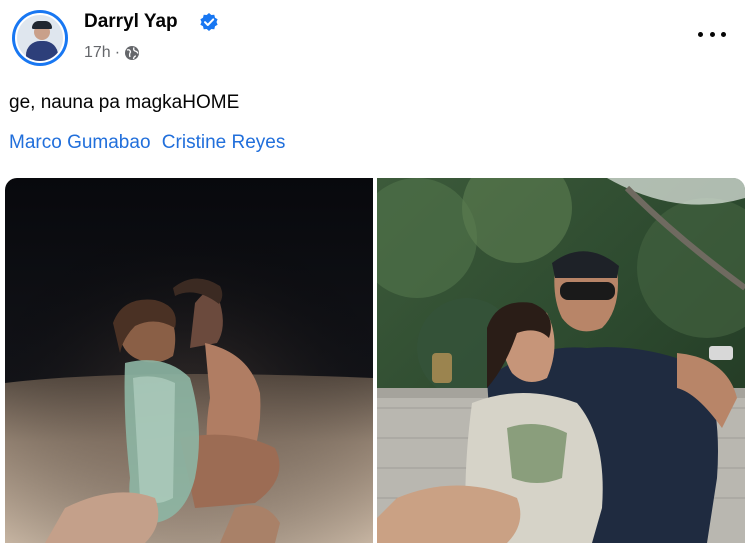  Describe the element at coordinates (209, 22) in the screenshot. I see `verified-badge-icon` at that location.